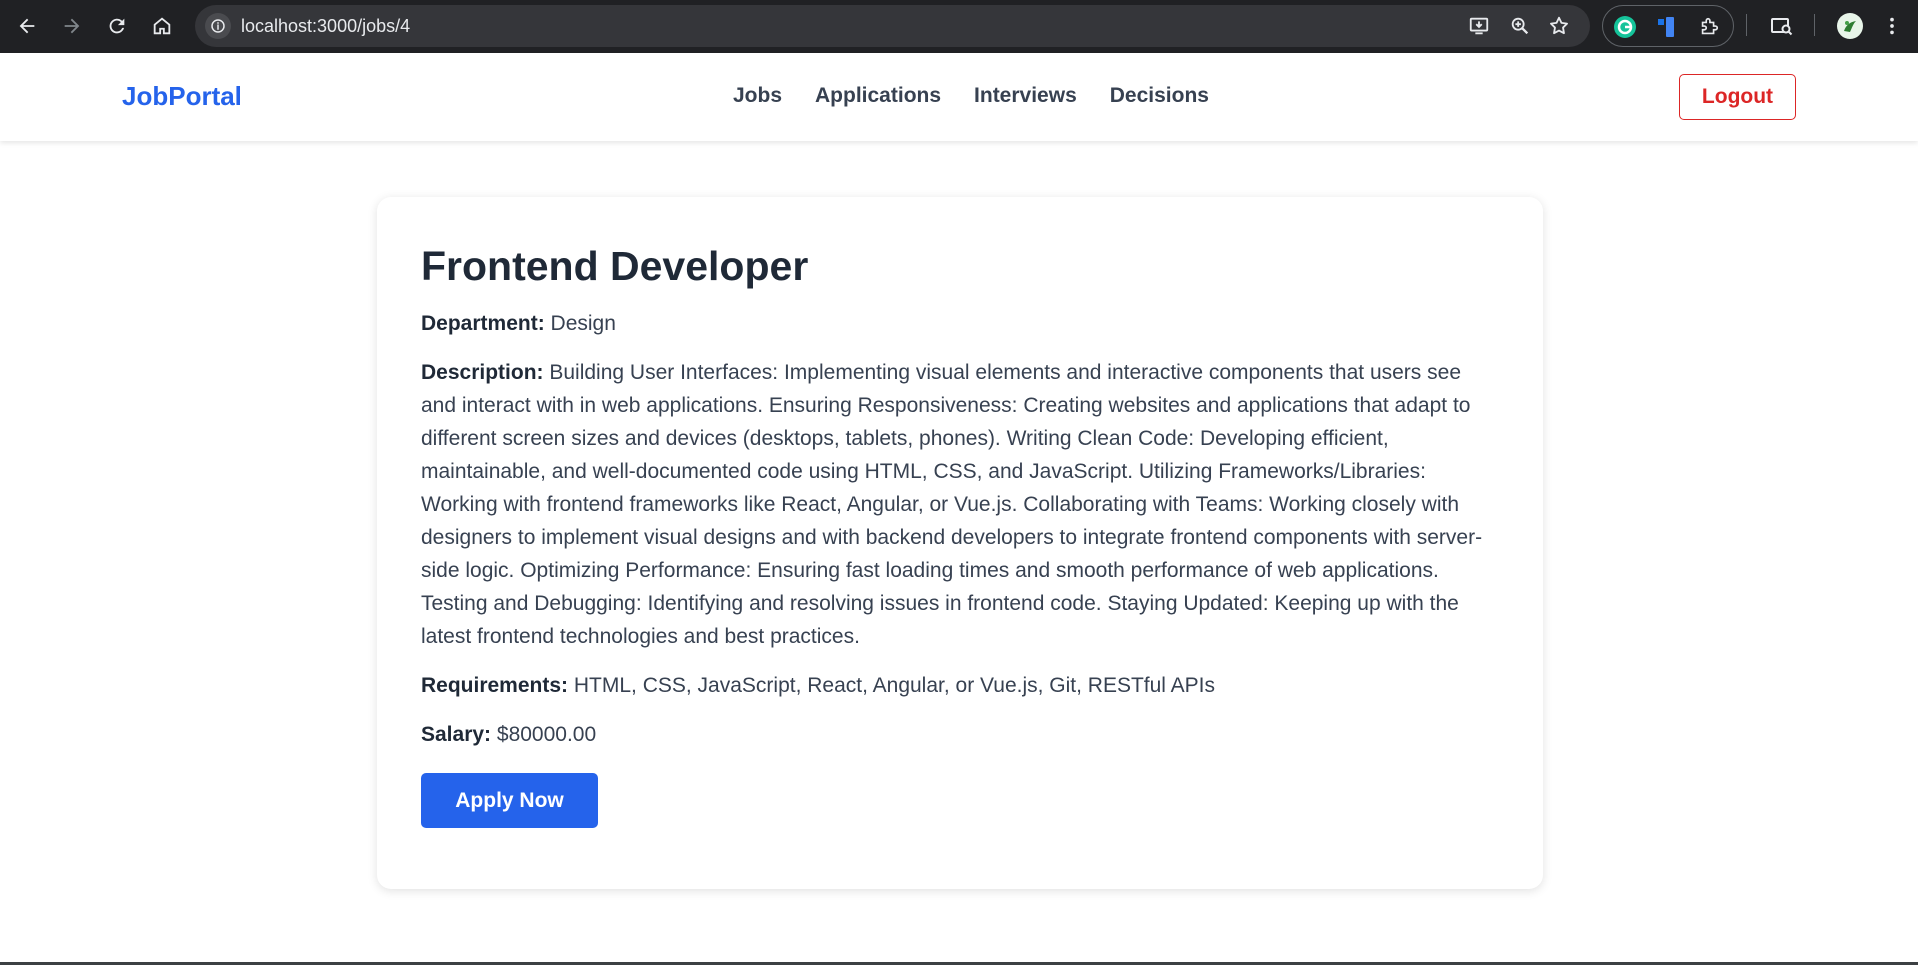 Image resolution: width=1918 pixels, height=965 pixels. I want to click on department-label: Department:, so click(483, 323).